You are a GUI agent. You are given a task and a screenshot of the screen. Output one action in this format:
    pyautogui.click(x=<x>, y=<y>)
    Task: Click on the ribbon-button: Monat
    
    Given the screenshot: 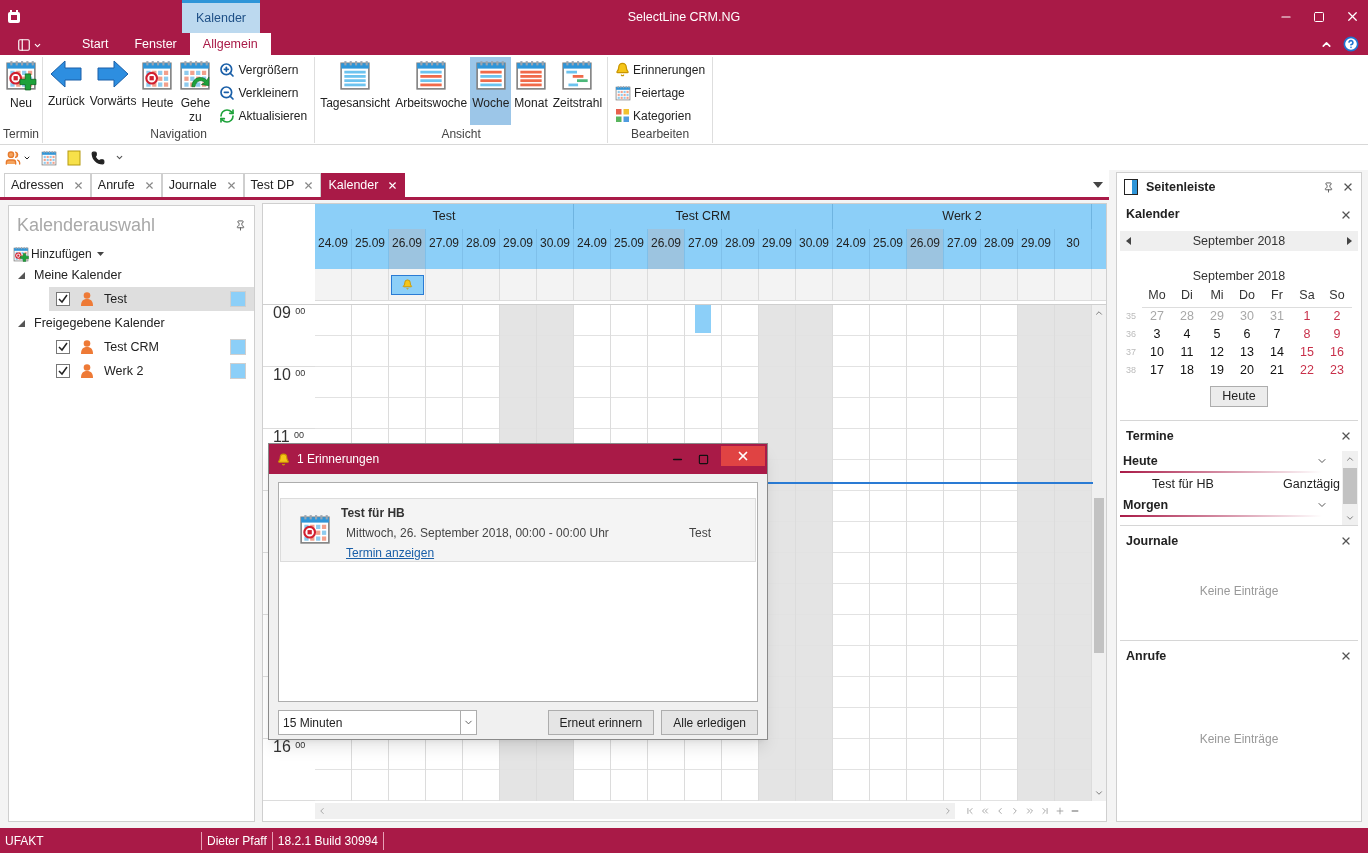 What is the action you would take?
    pyautogui.click(x=531, y=91)
    